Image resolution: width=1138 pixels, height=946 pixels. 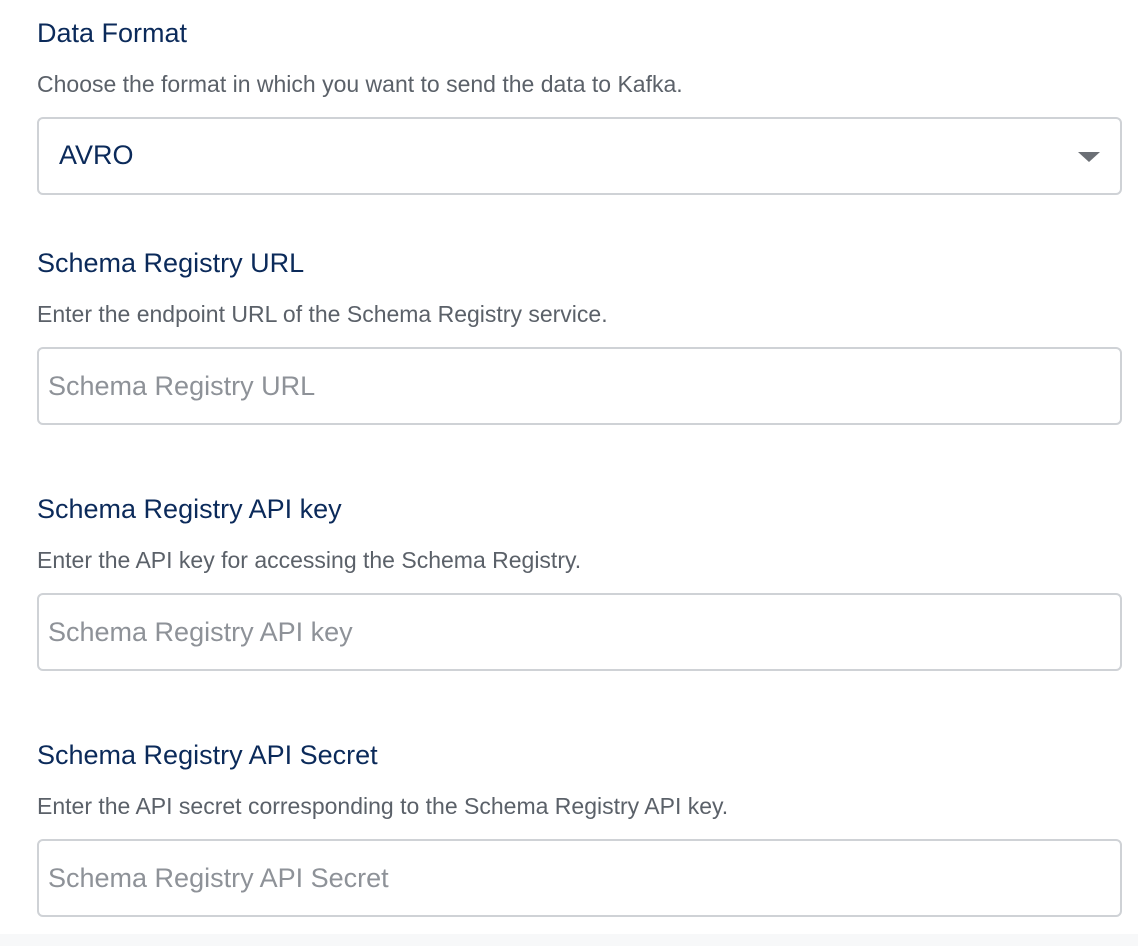 I want to click on bottom-edge, so click(x=569, y=940).